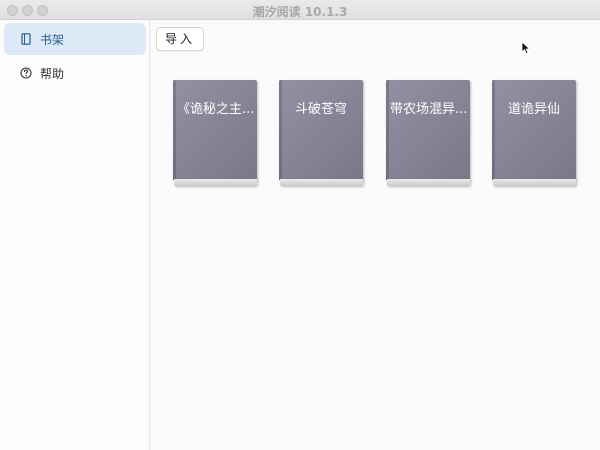 Image resolution: width=600 pixels, height=450 pixels. I want to click on book-card: 道诡异仙, so click(534, 133).